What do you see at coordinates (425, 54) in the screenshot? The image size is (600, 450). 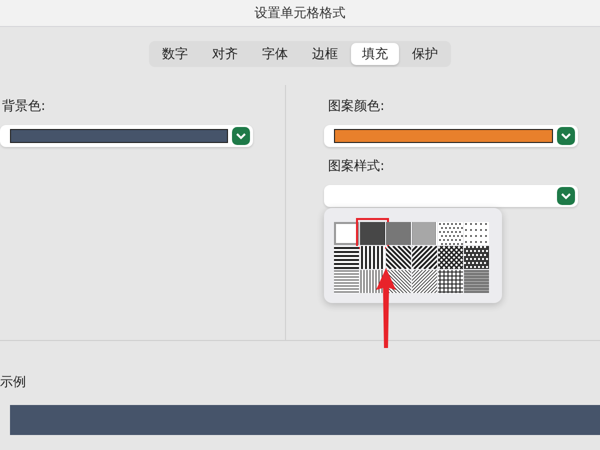 I see `tab: 保护` at bounding box center [425, 54].